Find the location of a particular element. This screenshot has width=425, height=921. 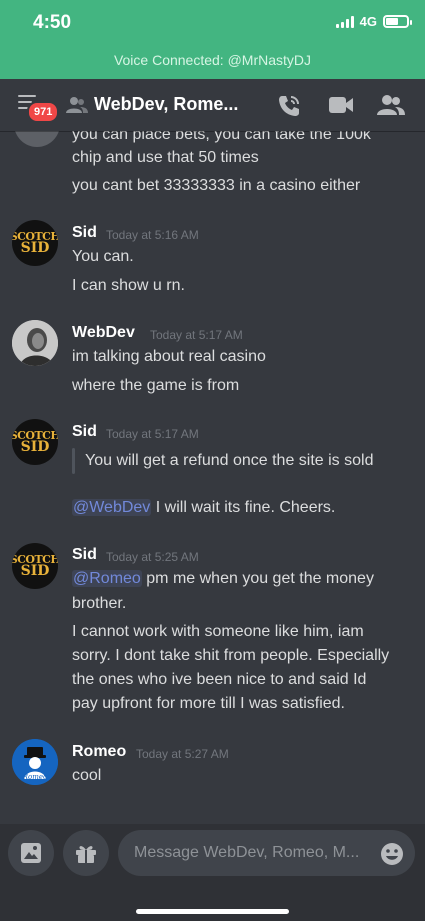

emoji-button is located at coordinates (392, 854).